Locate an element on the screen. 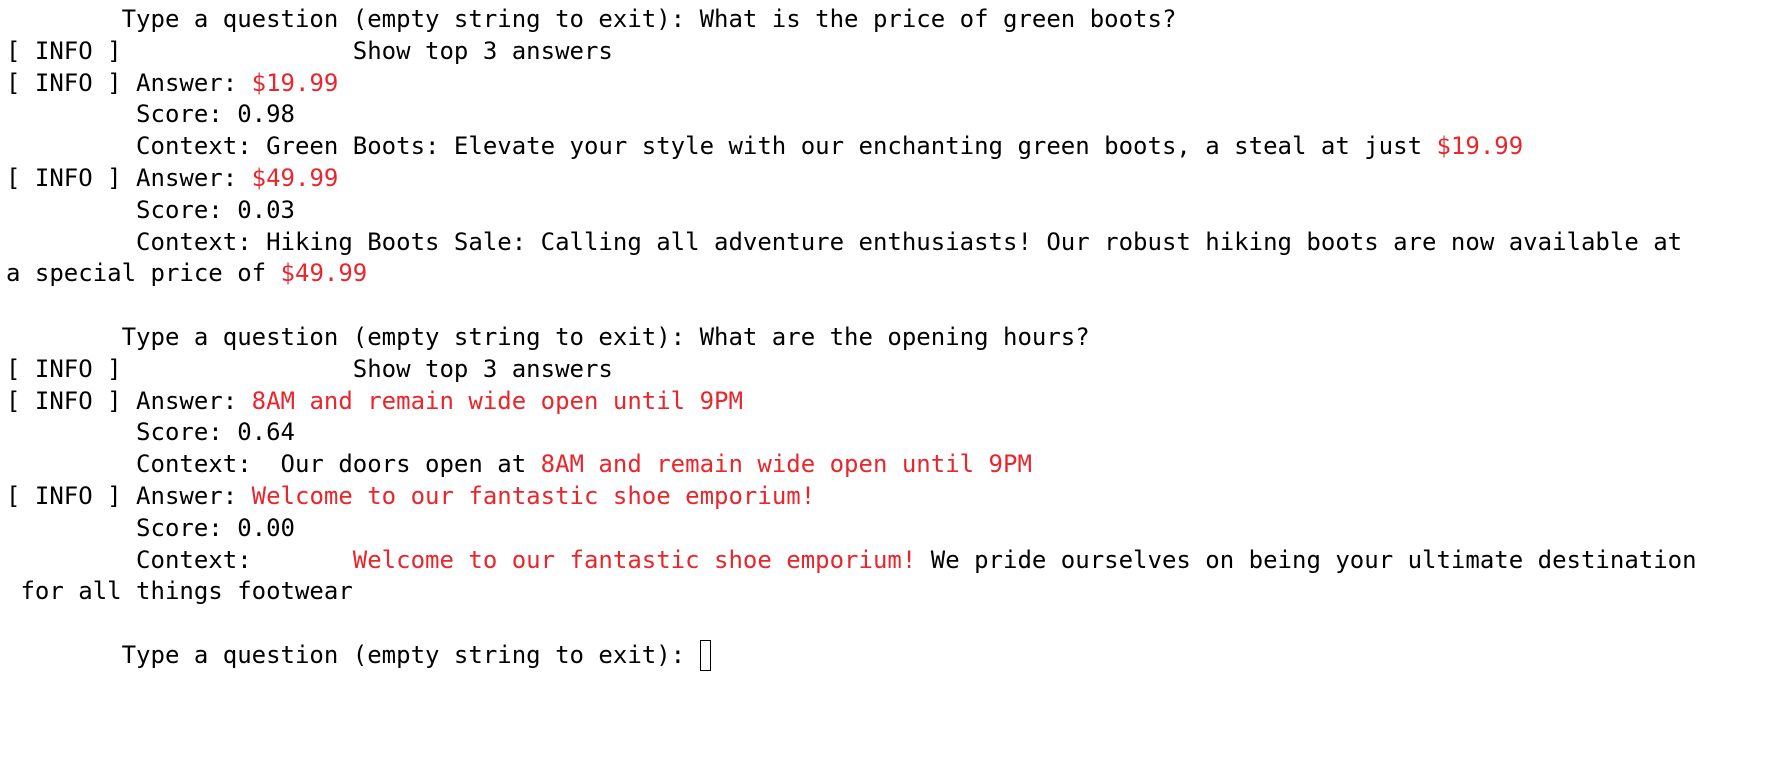  terminal-text: Context: Our doors open at is located at coordinates (273, 464).